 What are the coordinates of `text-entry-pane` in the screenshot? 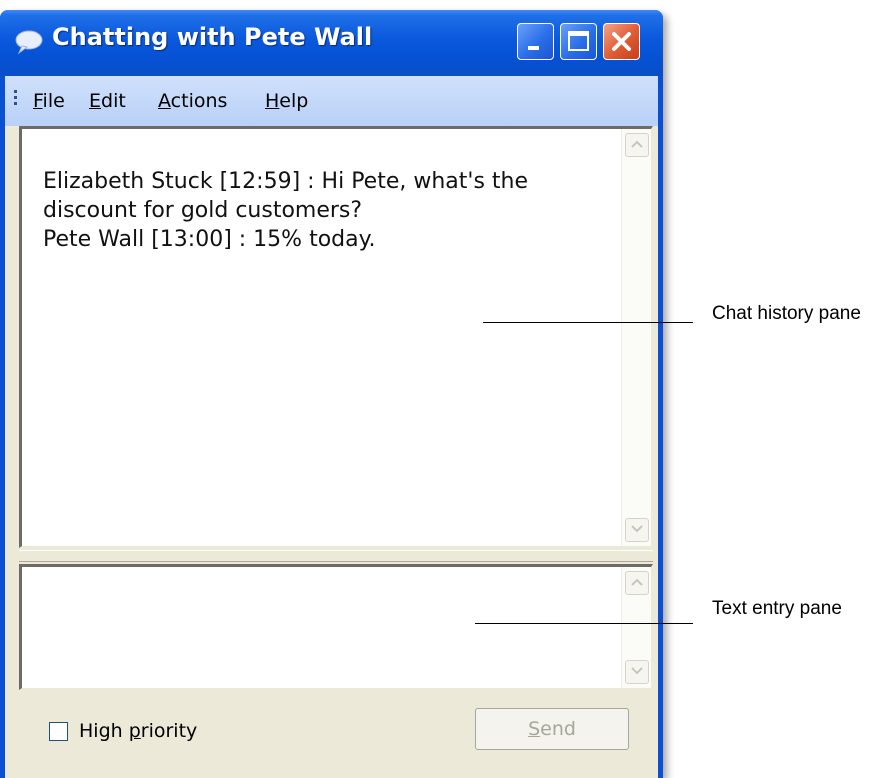 It's located at (336, 627).